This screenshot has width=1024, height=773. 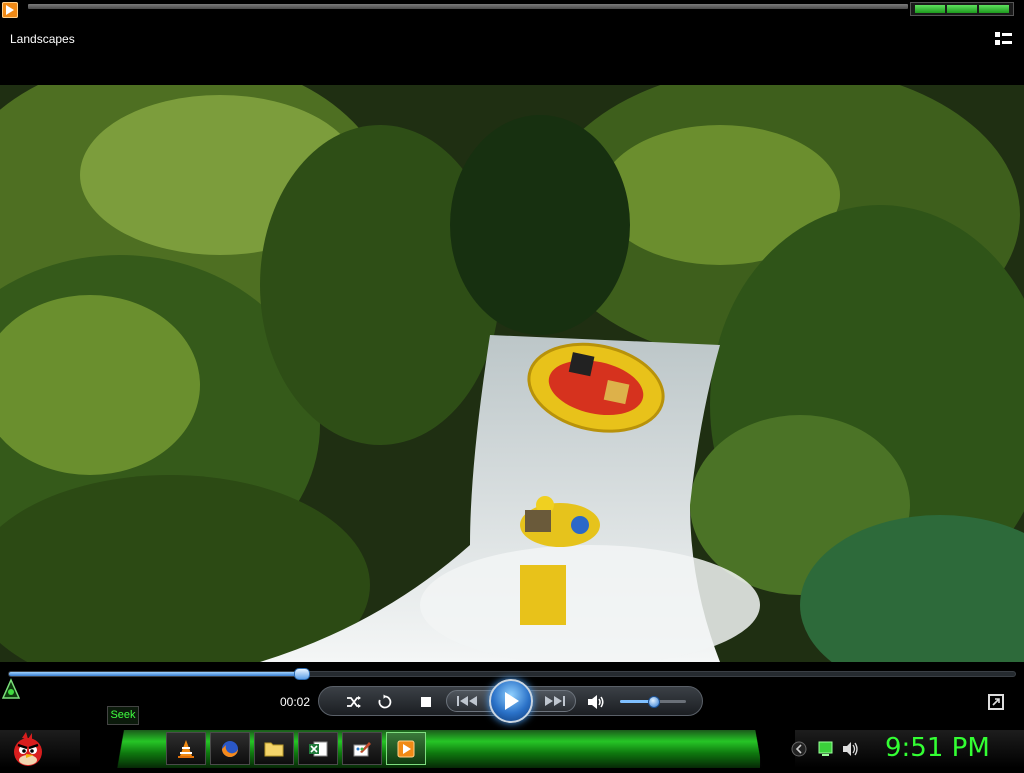 What do you see at coordinates (123, 715) in the screenshot?
I see `seek-tooltip: Seek` at bounding box center [123, 715].